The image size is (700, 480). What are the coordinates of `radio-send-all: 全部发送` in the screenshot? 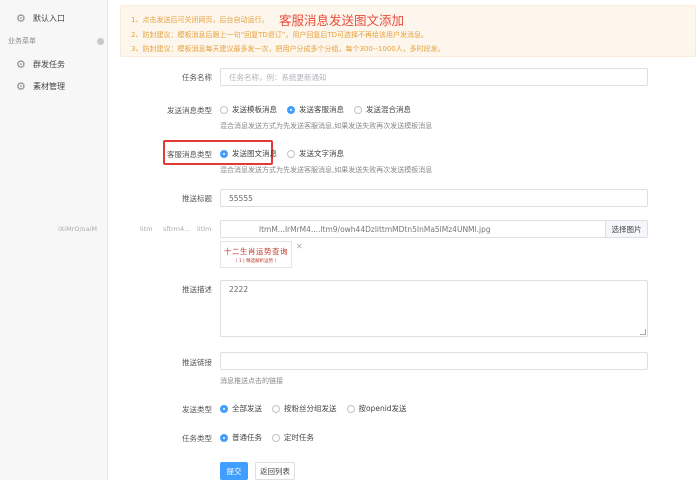 It's located at (241, 408).